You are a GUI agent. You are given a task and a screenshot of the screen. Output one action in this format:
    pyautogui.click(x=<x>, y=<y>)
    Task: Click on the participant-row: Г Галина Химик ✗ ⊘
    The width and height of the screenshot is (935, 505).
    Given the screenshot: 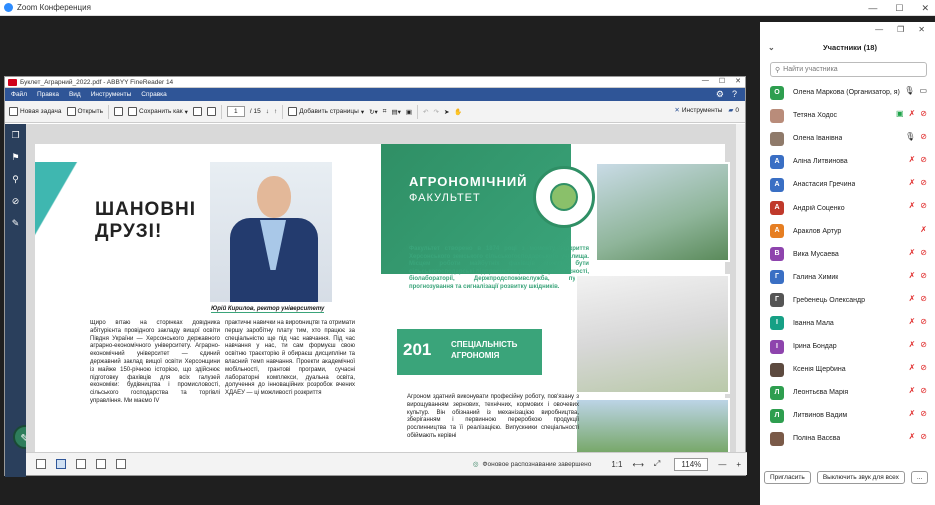 What is the action you would take?
    pyautogui.click(x=847, y=277)
    